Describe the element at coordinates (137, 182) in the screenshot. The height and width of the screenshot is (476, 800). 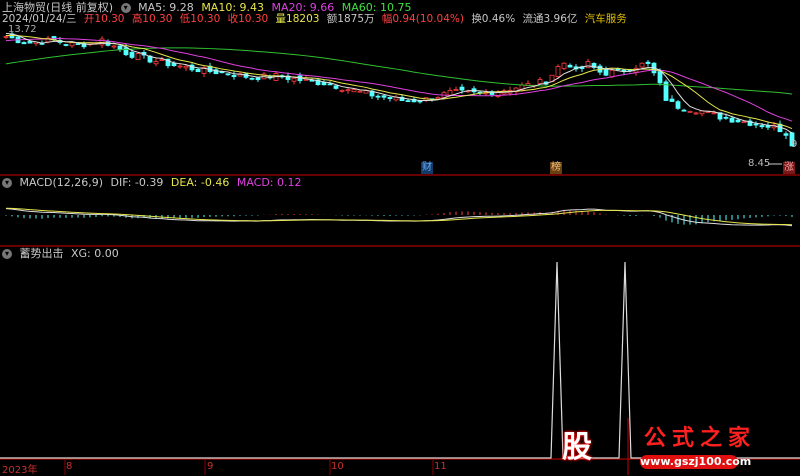
I see `macd-dif: DIF: -0.39` at that location.